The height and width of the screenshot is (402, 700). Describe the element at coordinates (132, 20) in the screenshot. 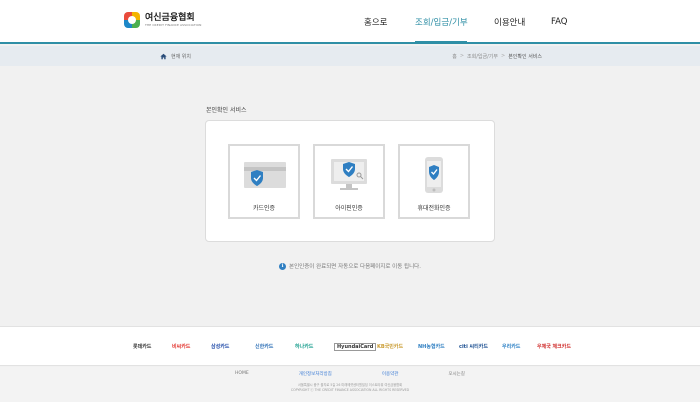

I see `logo-mark-icon` at that location.